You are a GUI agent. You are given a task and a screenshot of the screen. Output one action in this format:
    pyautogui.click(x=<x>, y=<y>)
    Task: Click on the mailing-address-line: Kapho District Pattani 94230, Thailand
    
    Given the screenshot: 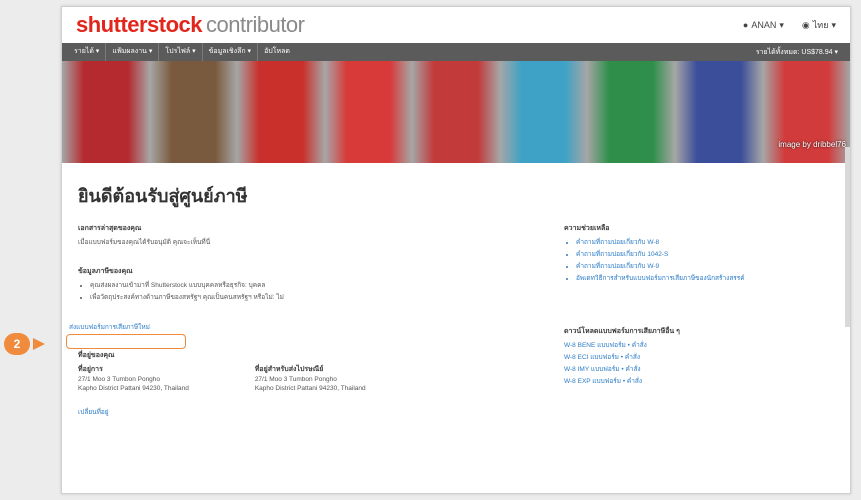 What is the action you would take?
    pyautogui.click(x=310, y=388)
    